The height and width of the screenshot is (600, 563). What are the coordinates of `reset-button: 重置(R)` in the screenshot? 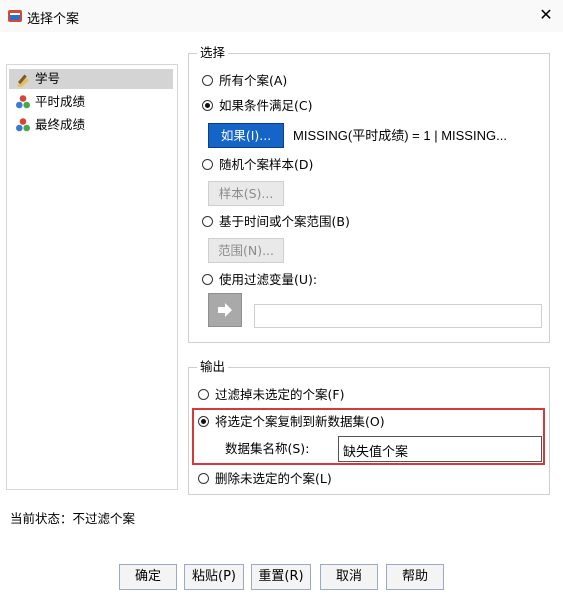 It's located at (281, 577).